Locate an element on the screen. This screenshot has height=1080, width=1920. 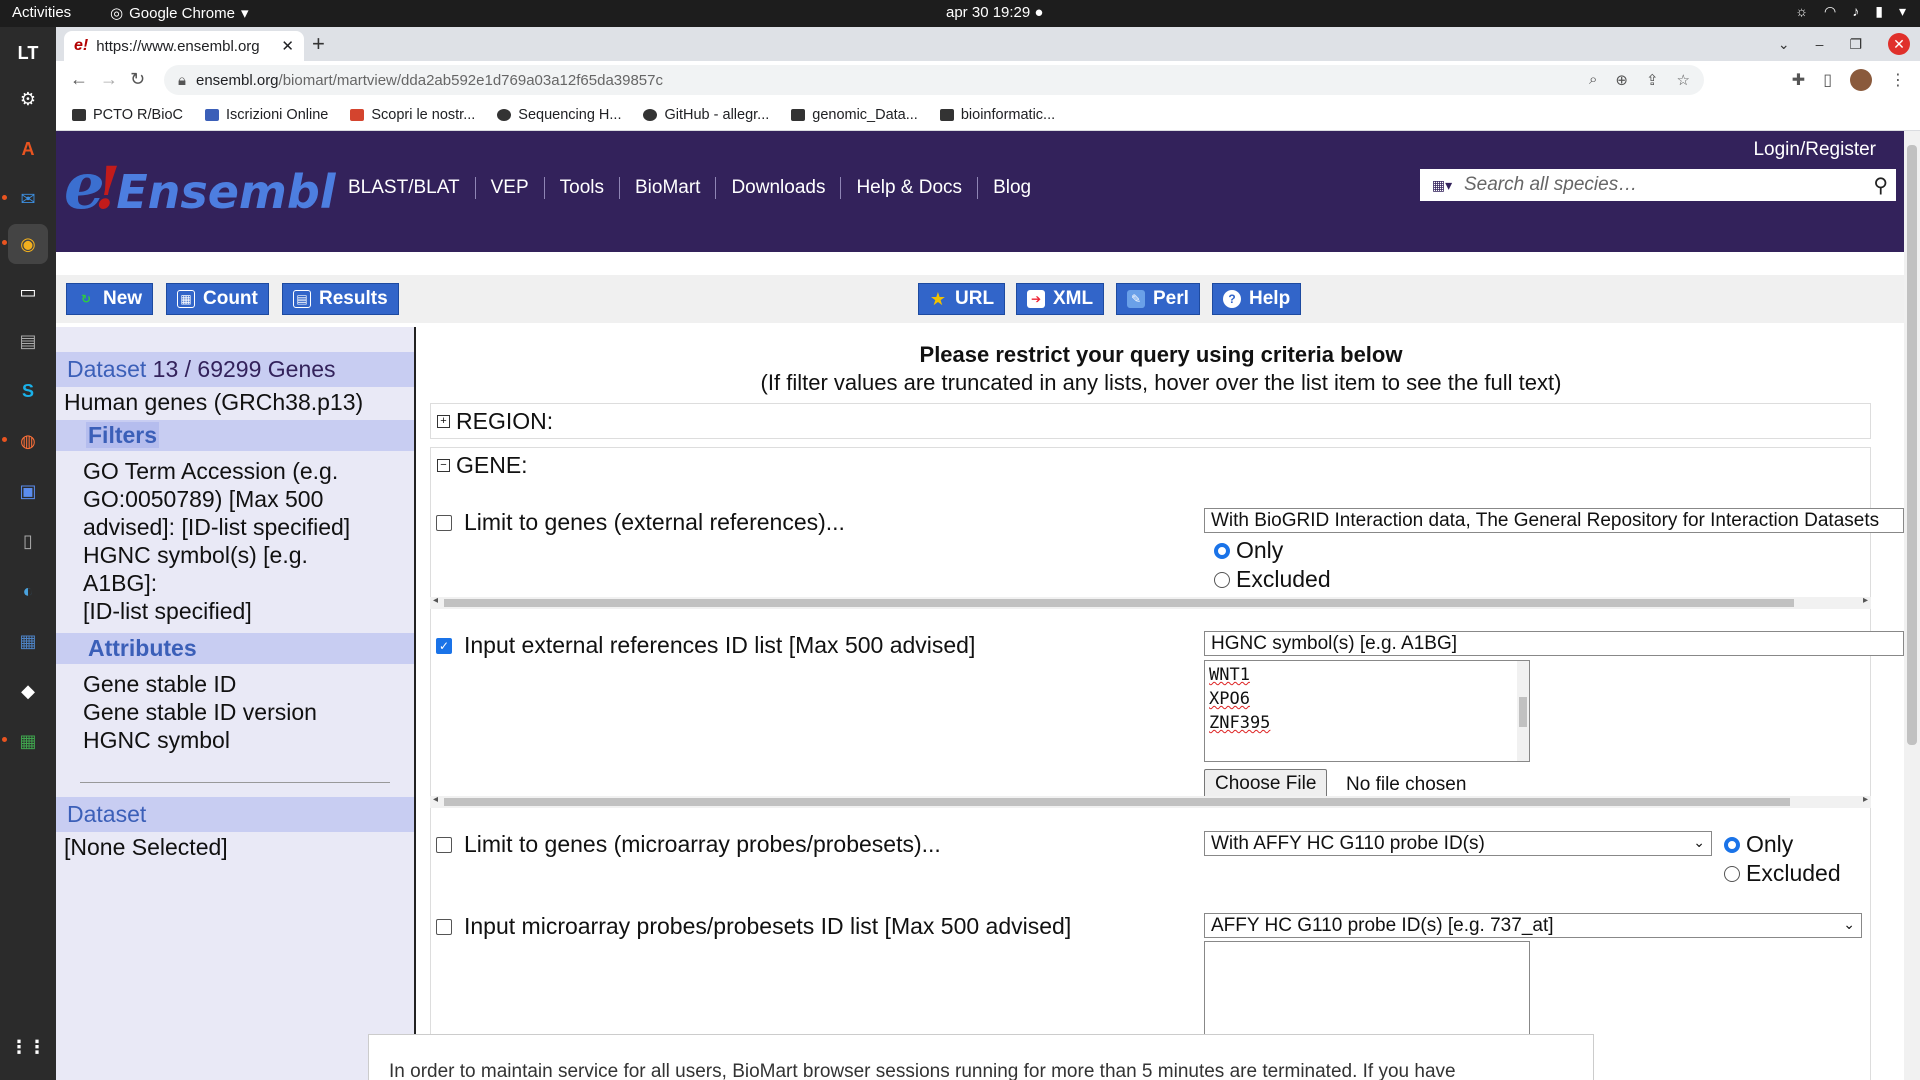
search-icon: ⌕ is located at coordinates (1593, 80).